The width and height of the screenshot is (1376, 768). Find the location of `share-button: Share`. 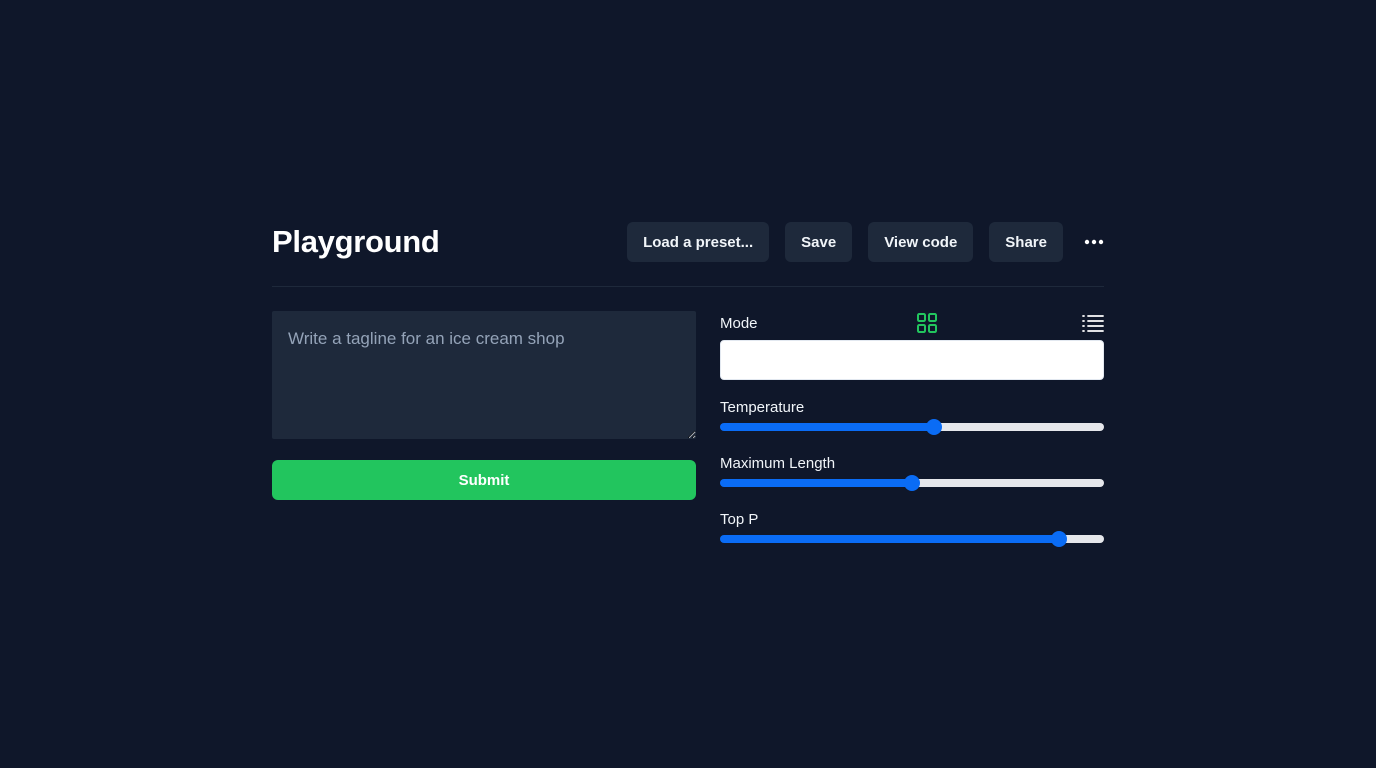

share-button: Share is located at coordinates (1026, 242).